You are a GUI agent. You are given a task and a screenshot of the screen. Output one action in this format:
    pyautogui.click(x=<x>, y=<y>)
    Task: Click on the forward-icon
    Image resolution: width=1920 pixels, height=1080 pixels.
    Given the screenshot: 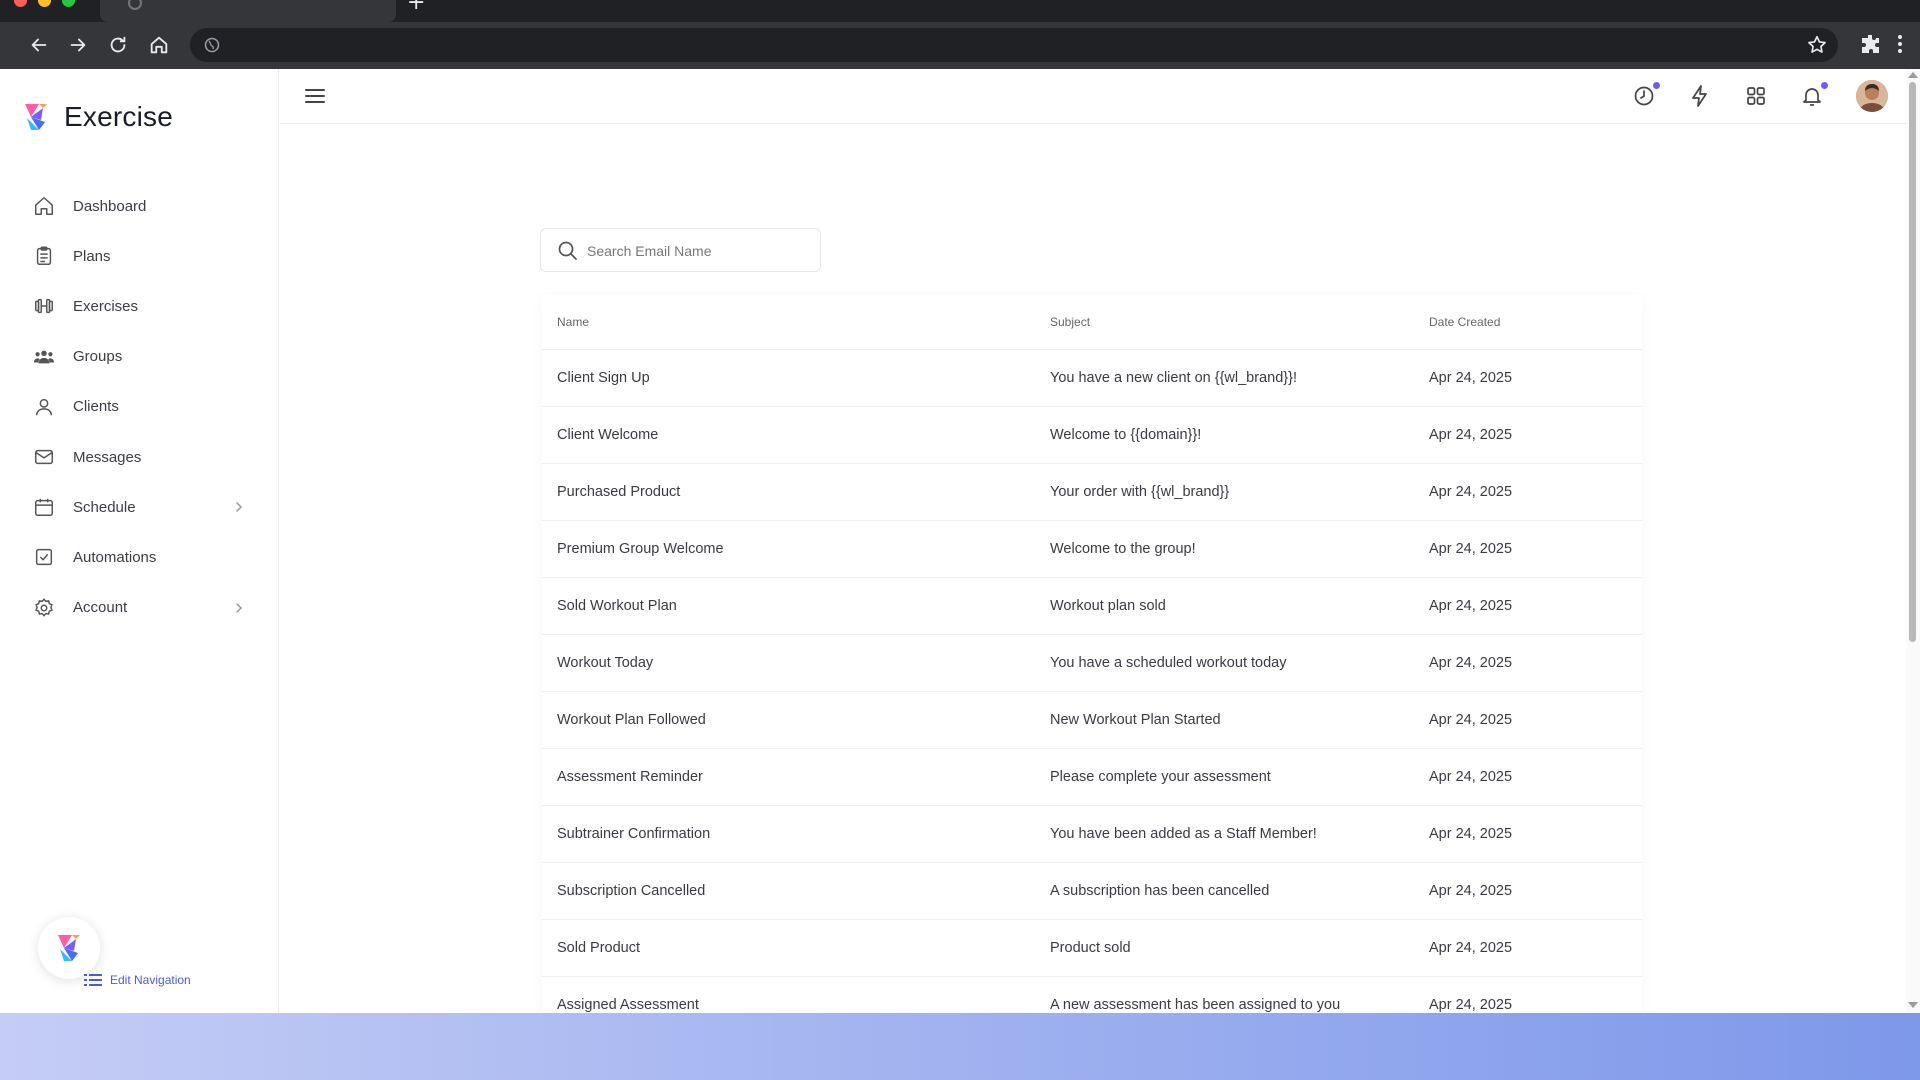 What is the action you would take?
    pyautogui.click(x=78, y=45)
    